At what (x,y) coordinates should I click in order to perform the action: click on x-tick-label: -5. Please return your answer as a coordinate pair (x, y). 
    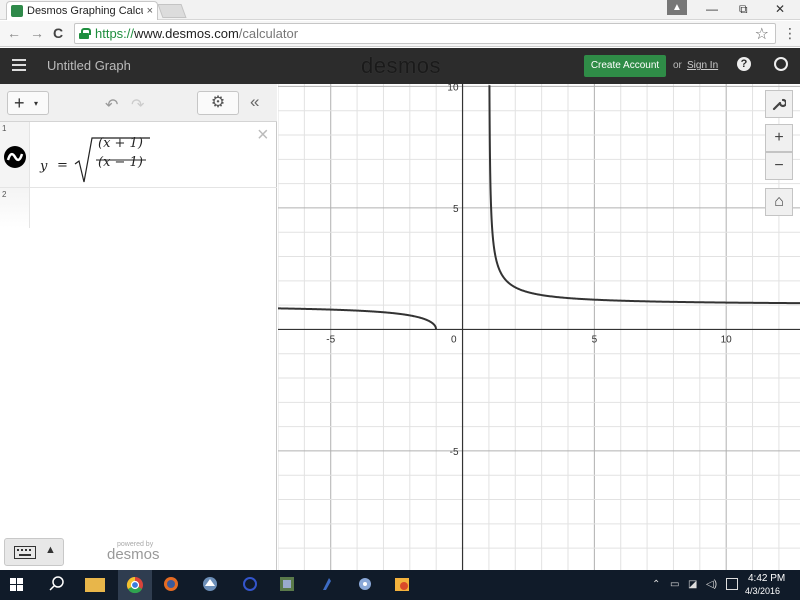
    Looking at the image, I should click on (330, 339).